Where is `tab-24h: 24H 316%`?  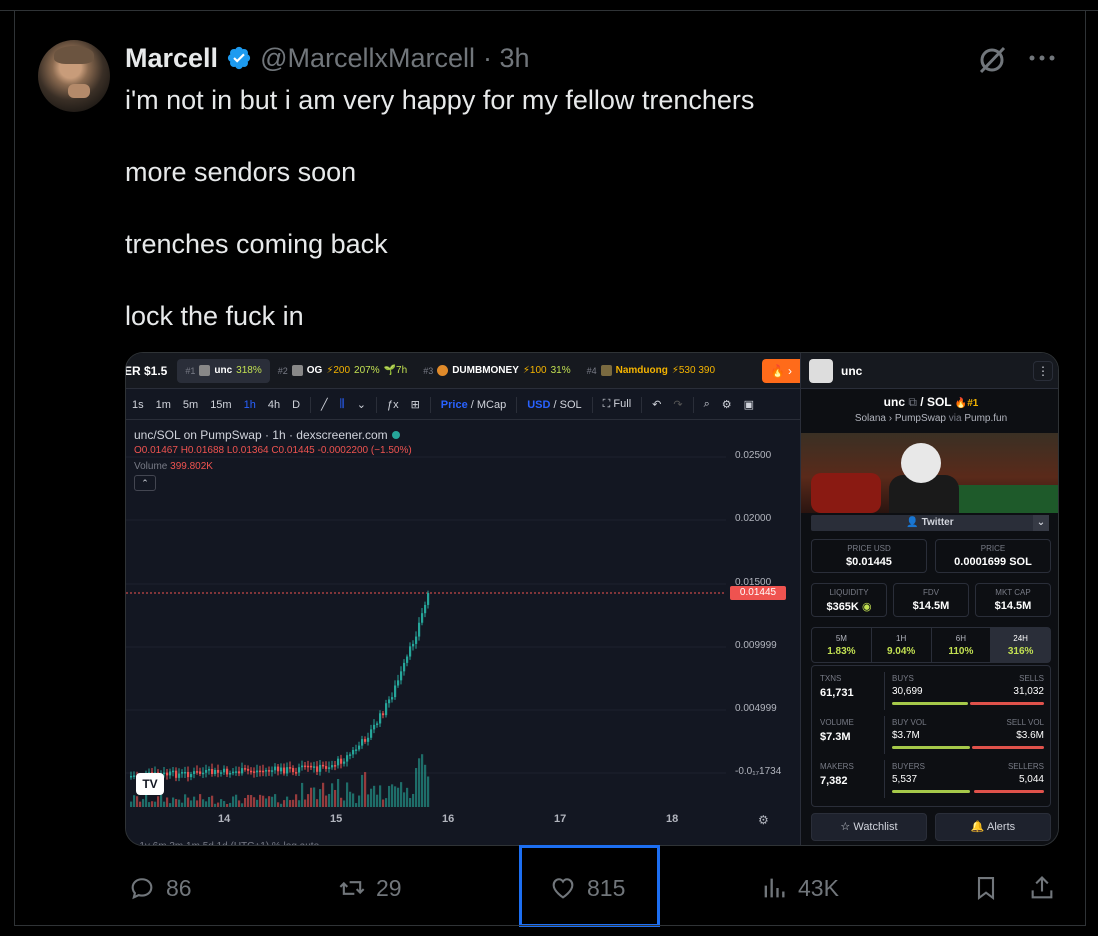 tab-24h: 24H 316% is located at coordinates (1020, 645).